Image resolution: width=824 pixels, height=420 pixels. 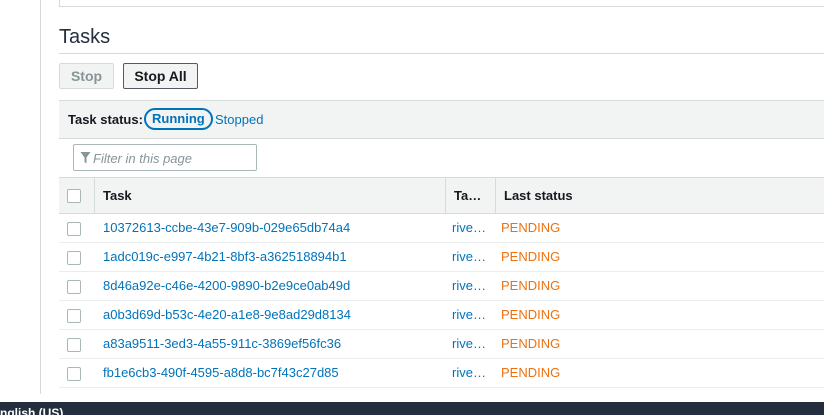 I want to click on filter-input: Filter in this page, so click(x=165, y=157).